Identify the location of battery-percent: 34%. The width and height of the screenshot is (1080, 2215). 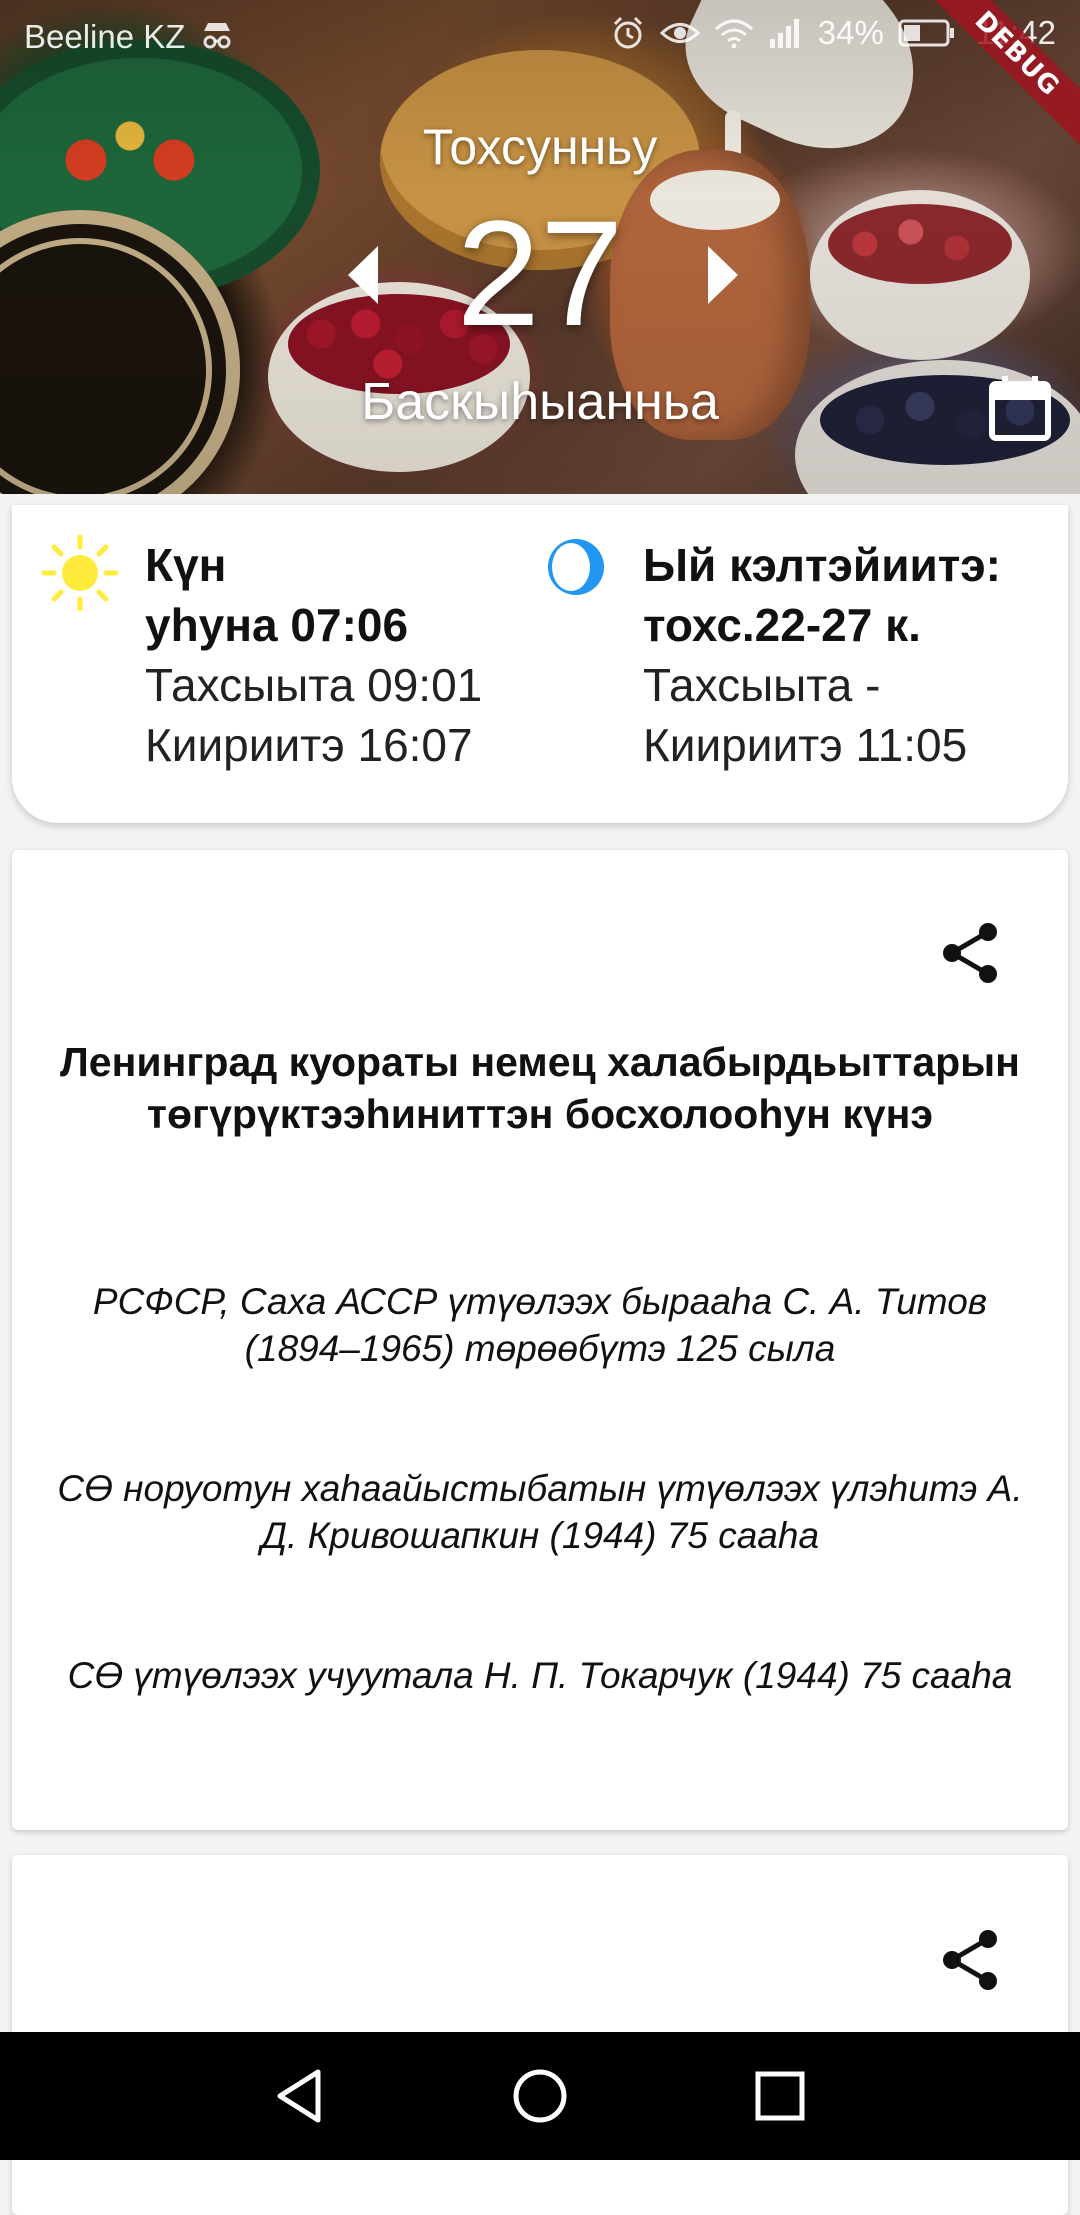
(850, 32).